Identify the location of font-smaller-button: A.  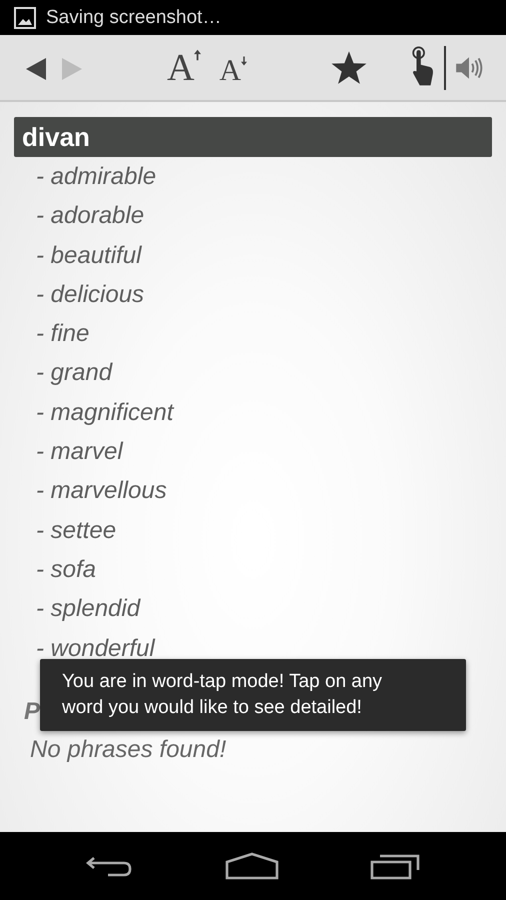
(233, 71).